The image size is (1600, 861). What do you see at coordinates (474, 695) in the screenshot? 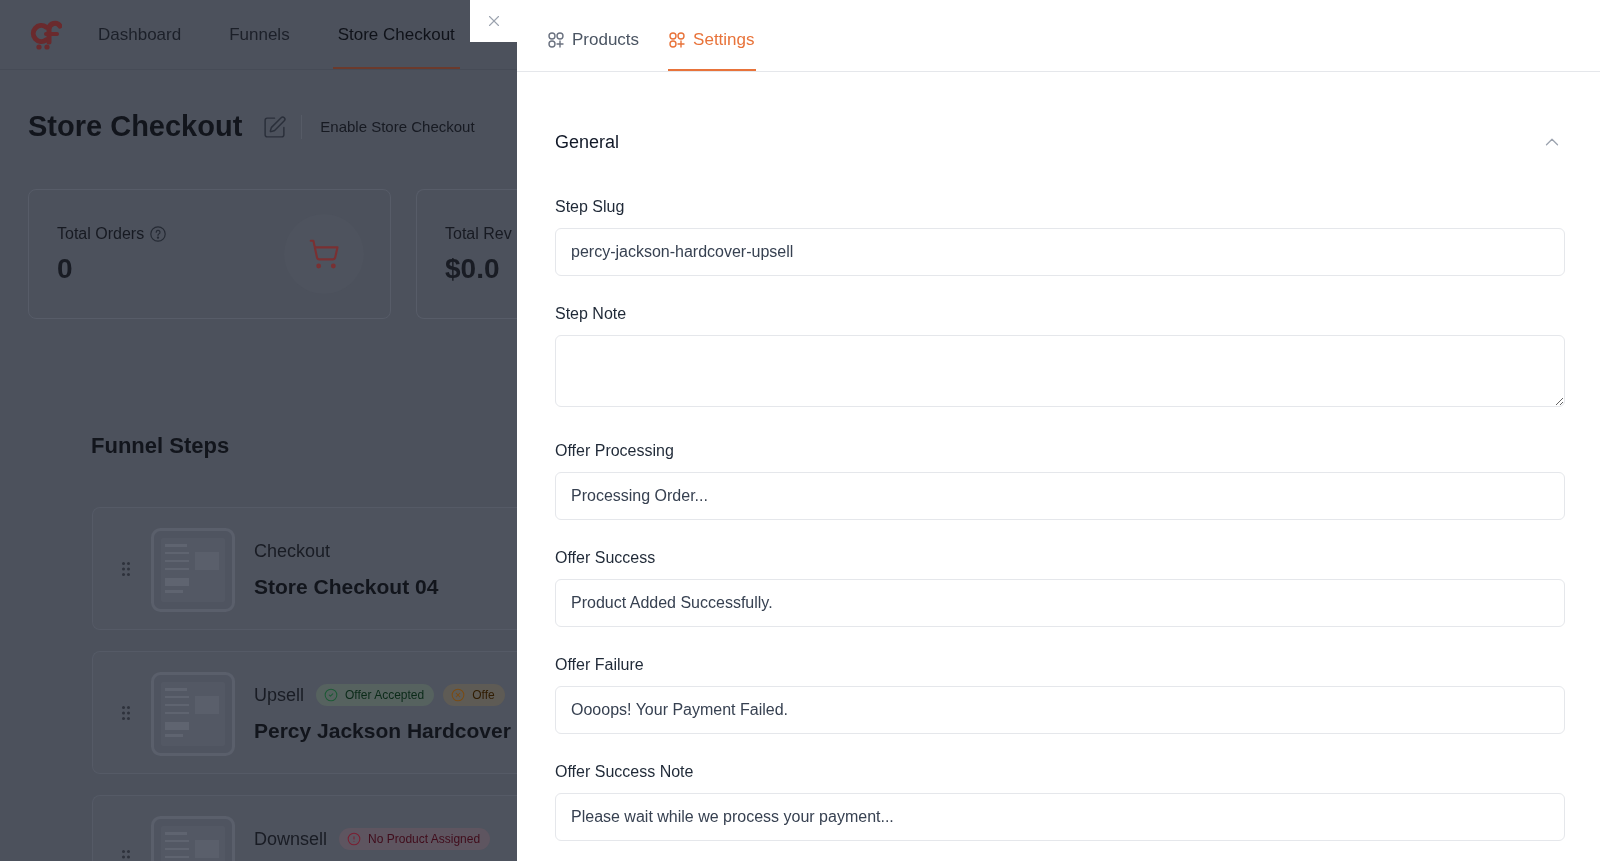
I see `status-badge: Offe` at bounding box center [474, 695].